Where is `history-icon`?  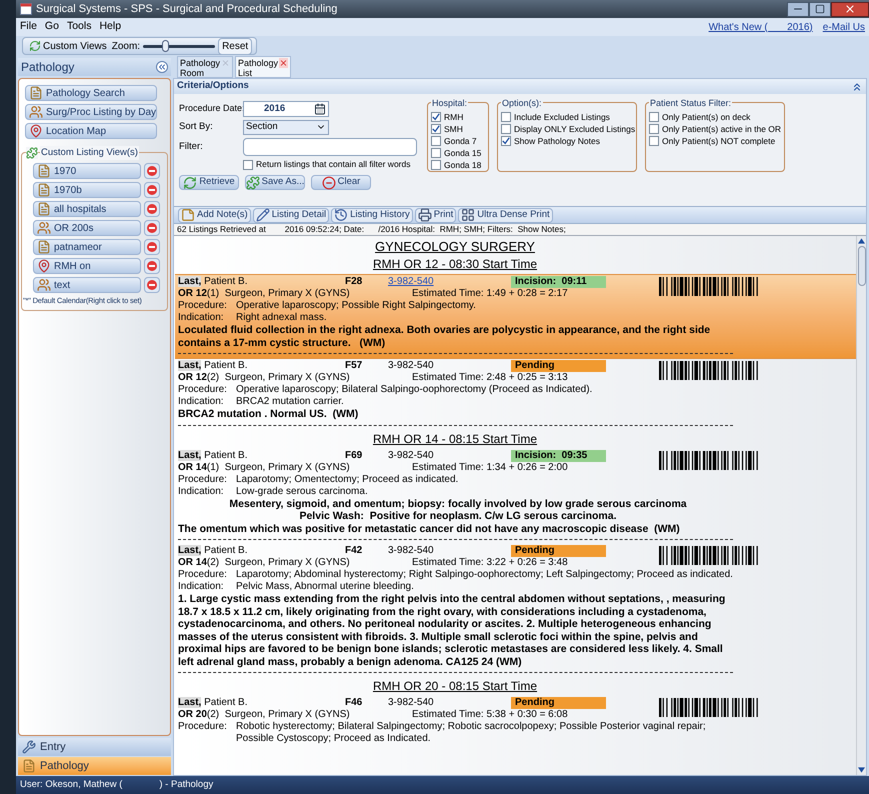
history-icon is located at coordinates (341, 215).